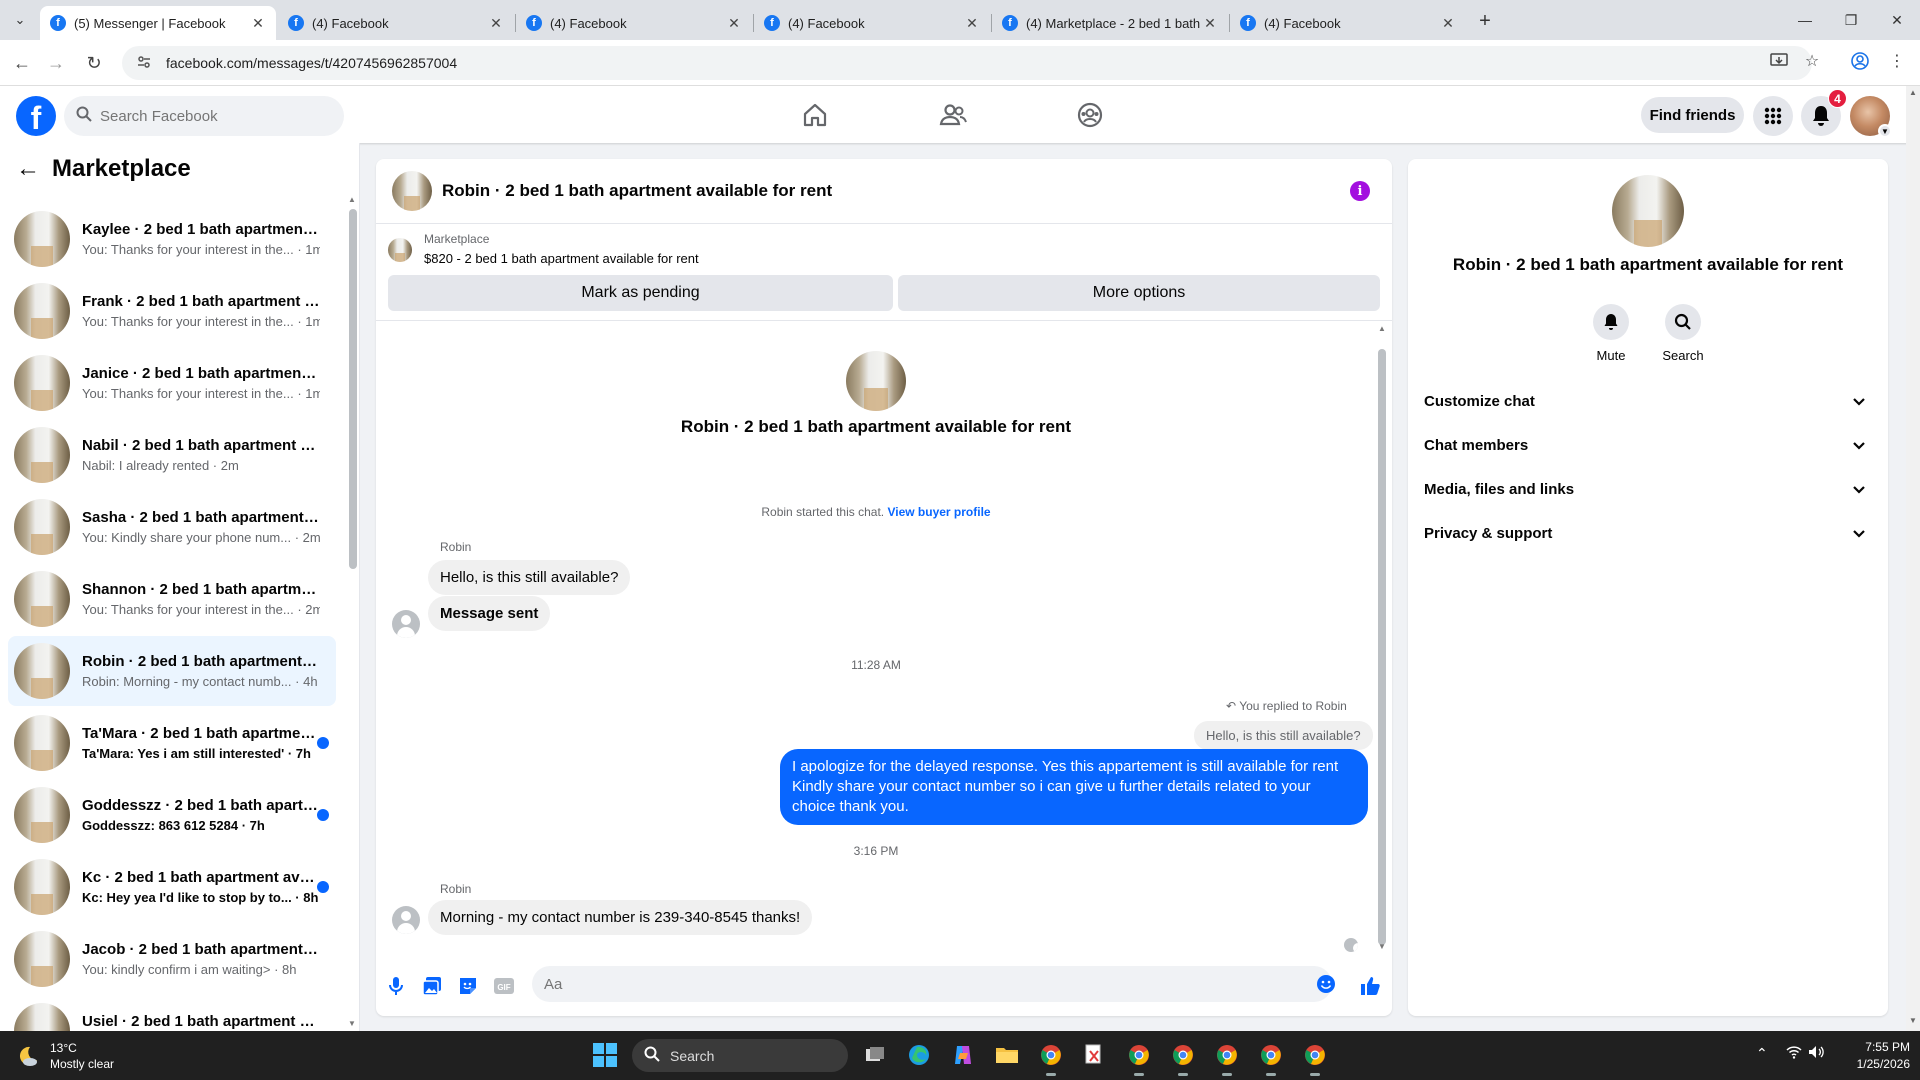 The image size is (1920, 1080). I want to click on message-input, so click(932, 984).